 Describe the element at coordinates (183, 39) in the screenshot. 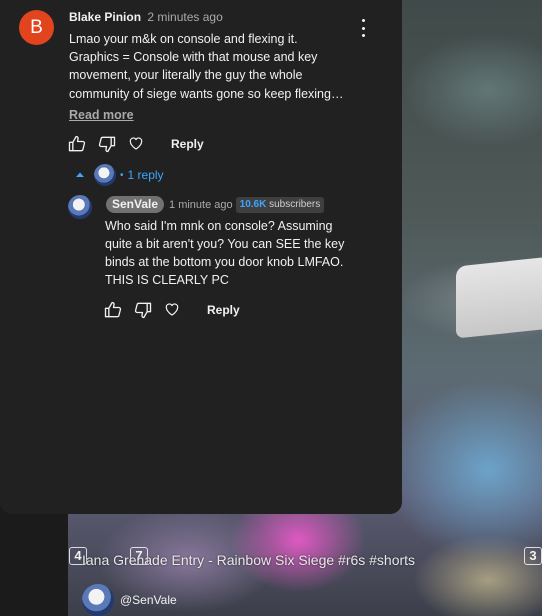

I see `comment-line: Lmao your m&k on console and flexing it.` at that location.